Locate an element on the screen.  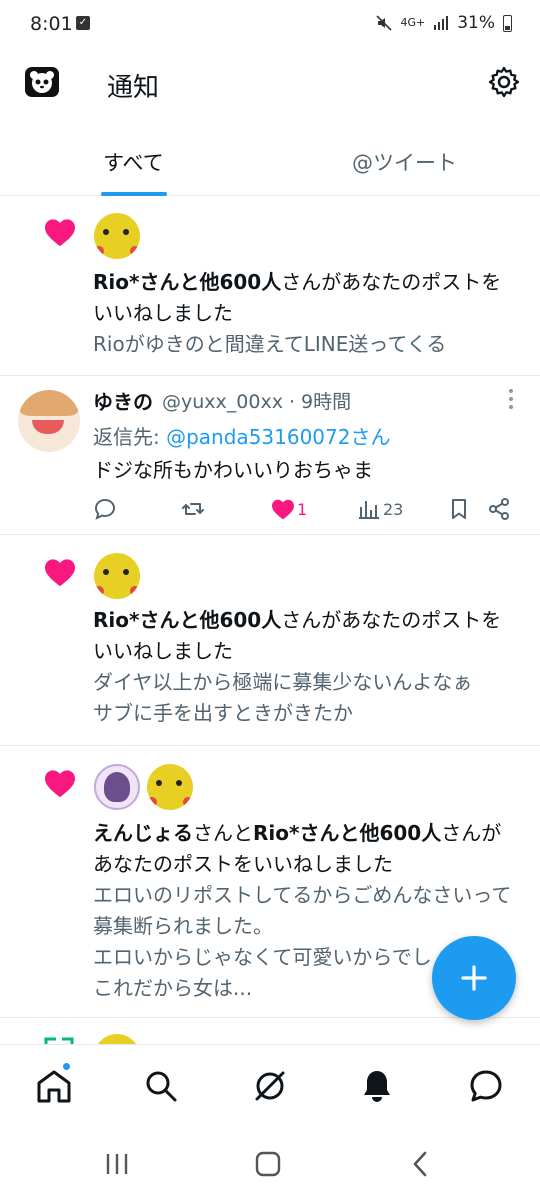
status-indicators: 4G+ 31% is located at coordinates (444, 23).